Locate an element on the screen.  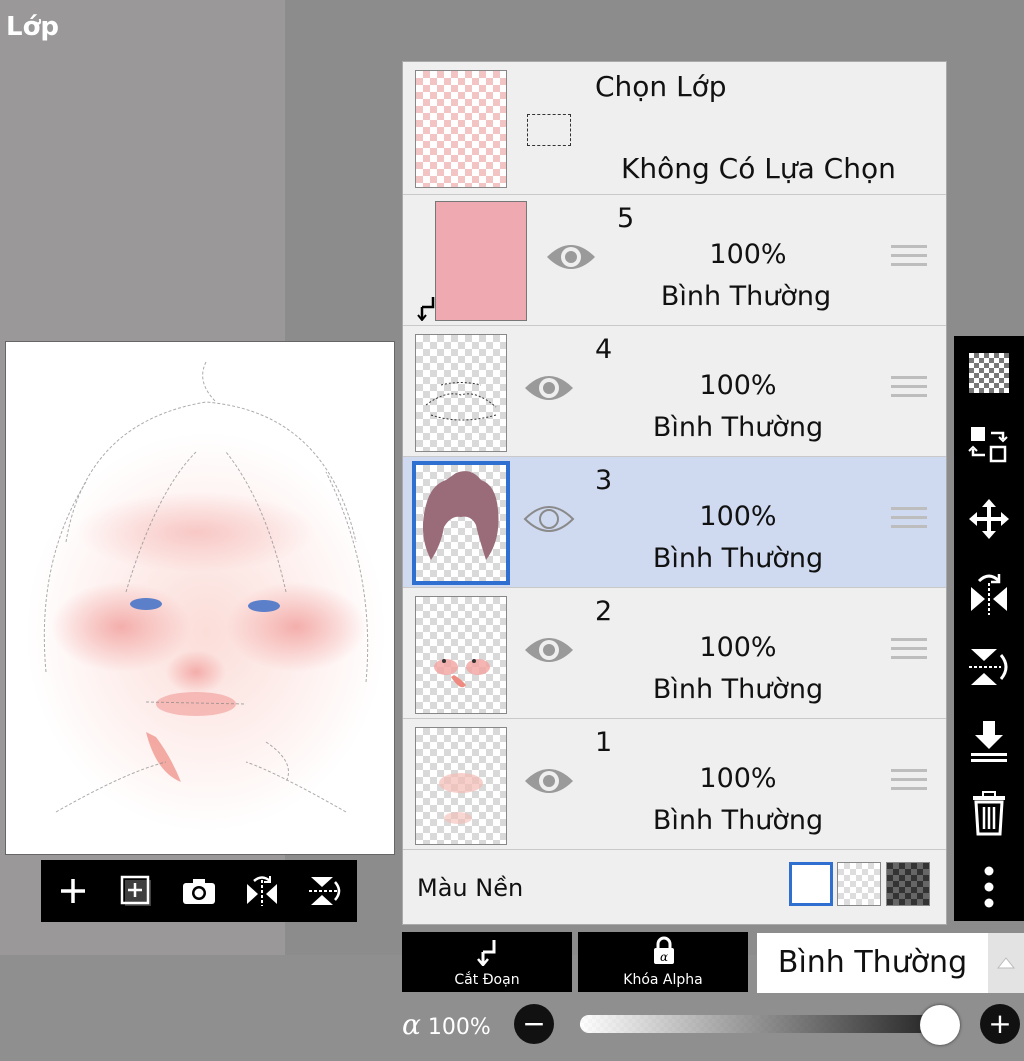
layer-number: 1 is located at coordinates (604, 742).